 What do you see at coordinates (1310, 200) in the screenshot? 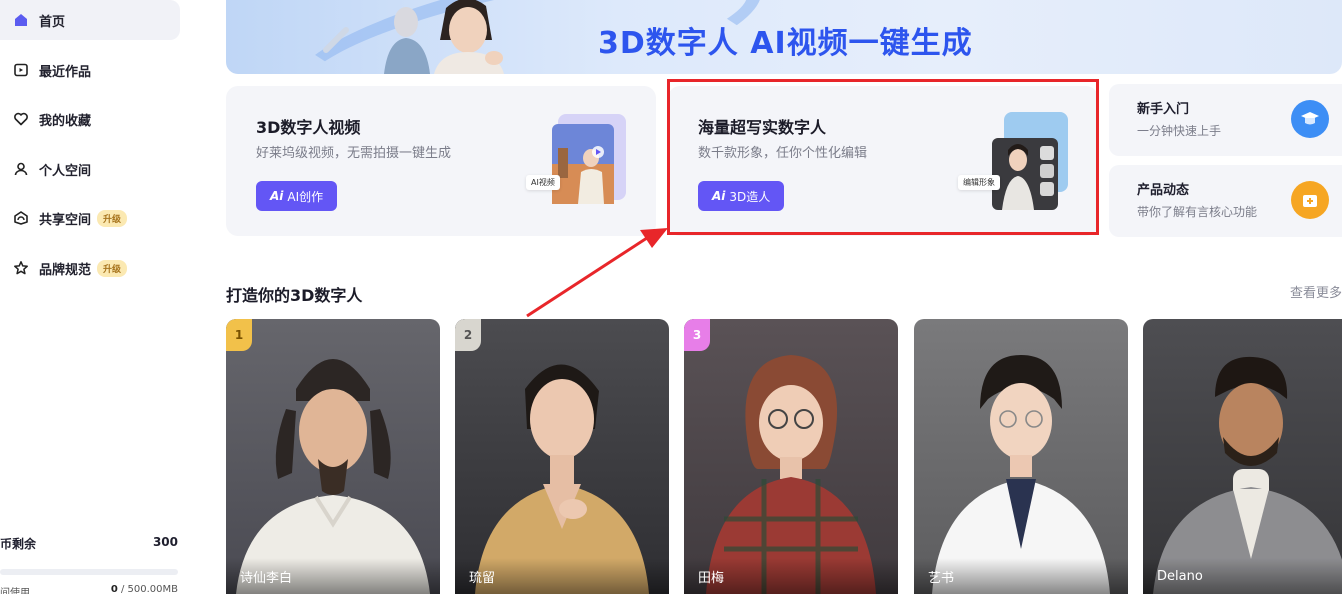
I see `product-news-icon` at bounding box center [1310, 200].